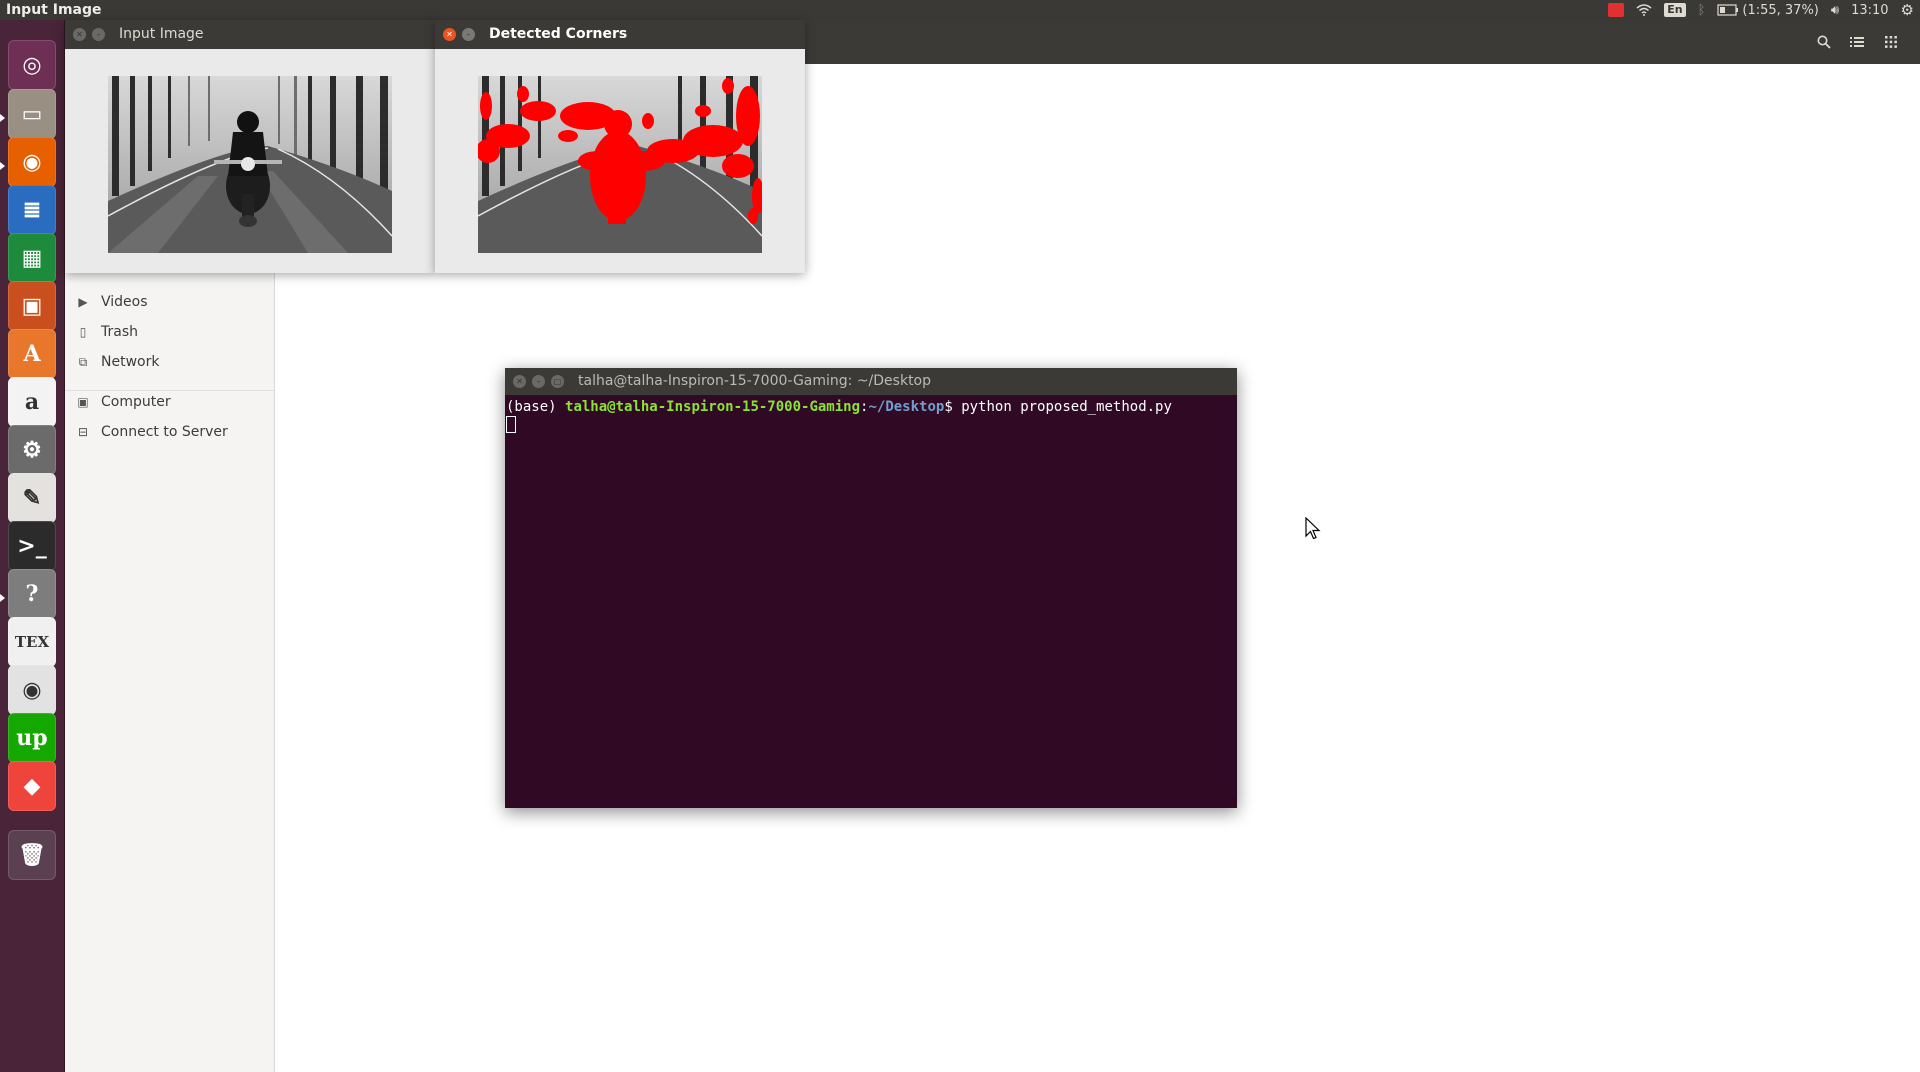  What do you see at coordinates (960, 10) in the screenshot?
I see `top-panel: Input Image En ᛒ (1:55, 37%) 🔊︎ 13:10 ⚙` at bounding box center [960, 10].